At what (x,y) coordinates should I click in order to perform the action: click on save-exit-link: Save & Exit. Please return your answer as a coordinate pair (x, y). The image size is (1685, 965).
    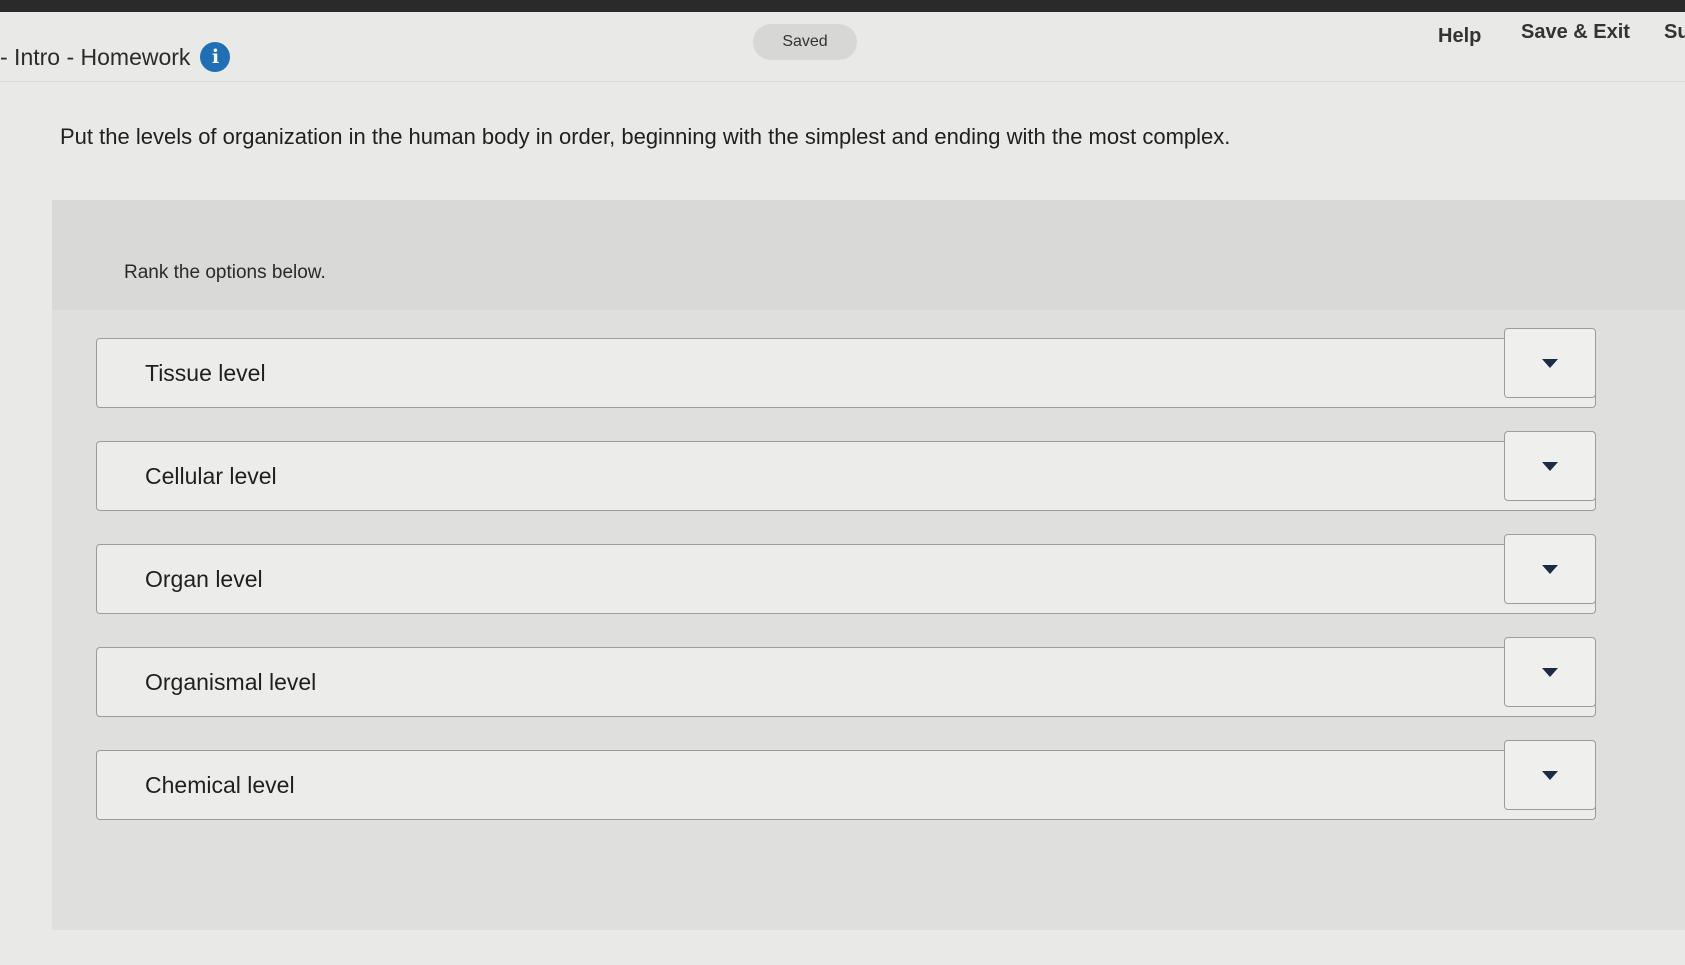
    Looking at the image, I should click on (1575, 32).